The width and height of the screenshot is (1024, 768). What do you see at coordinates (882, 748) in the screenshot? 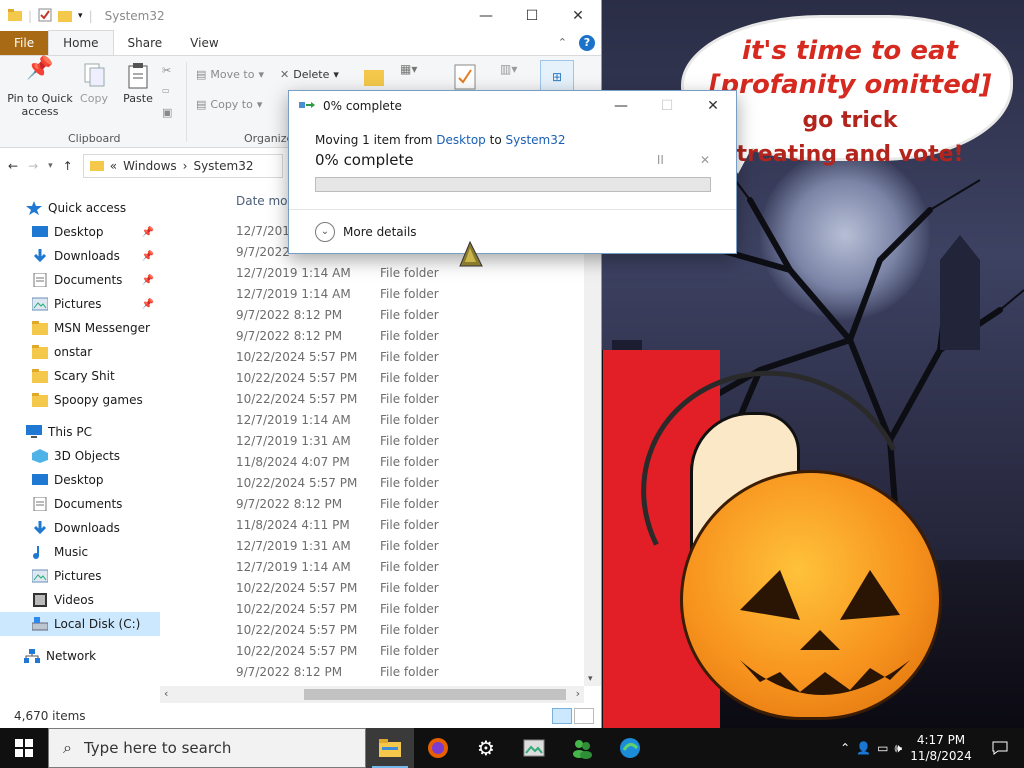
I see `network-icon: ▭` at bounding box center [882, 748].